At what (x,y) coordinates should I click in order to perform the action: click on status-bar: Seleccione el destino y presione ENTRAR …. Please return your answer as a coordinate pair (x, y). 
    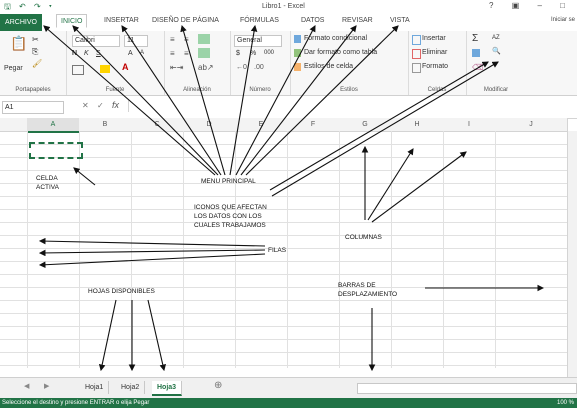
    Looking at the image, I should click on (288, 403).